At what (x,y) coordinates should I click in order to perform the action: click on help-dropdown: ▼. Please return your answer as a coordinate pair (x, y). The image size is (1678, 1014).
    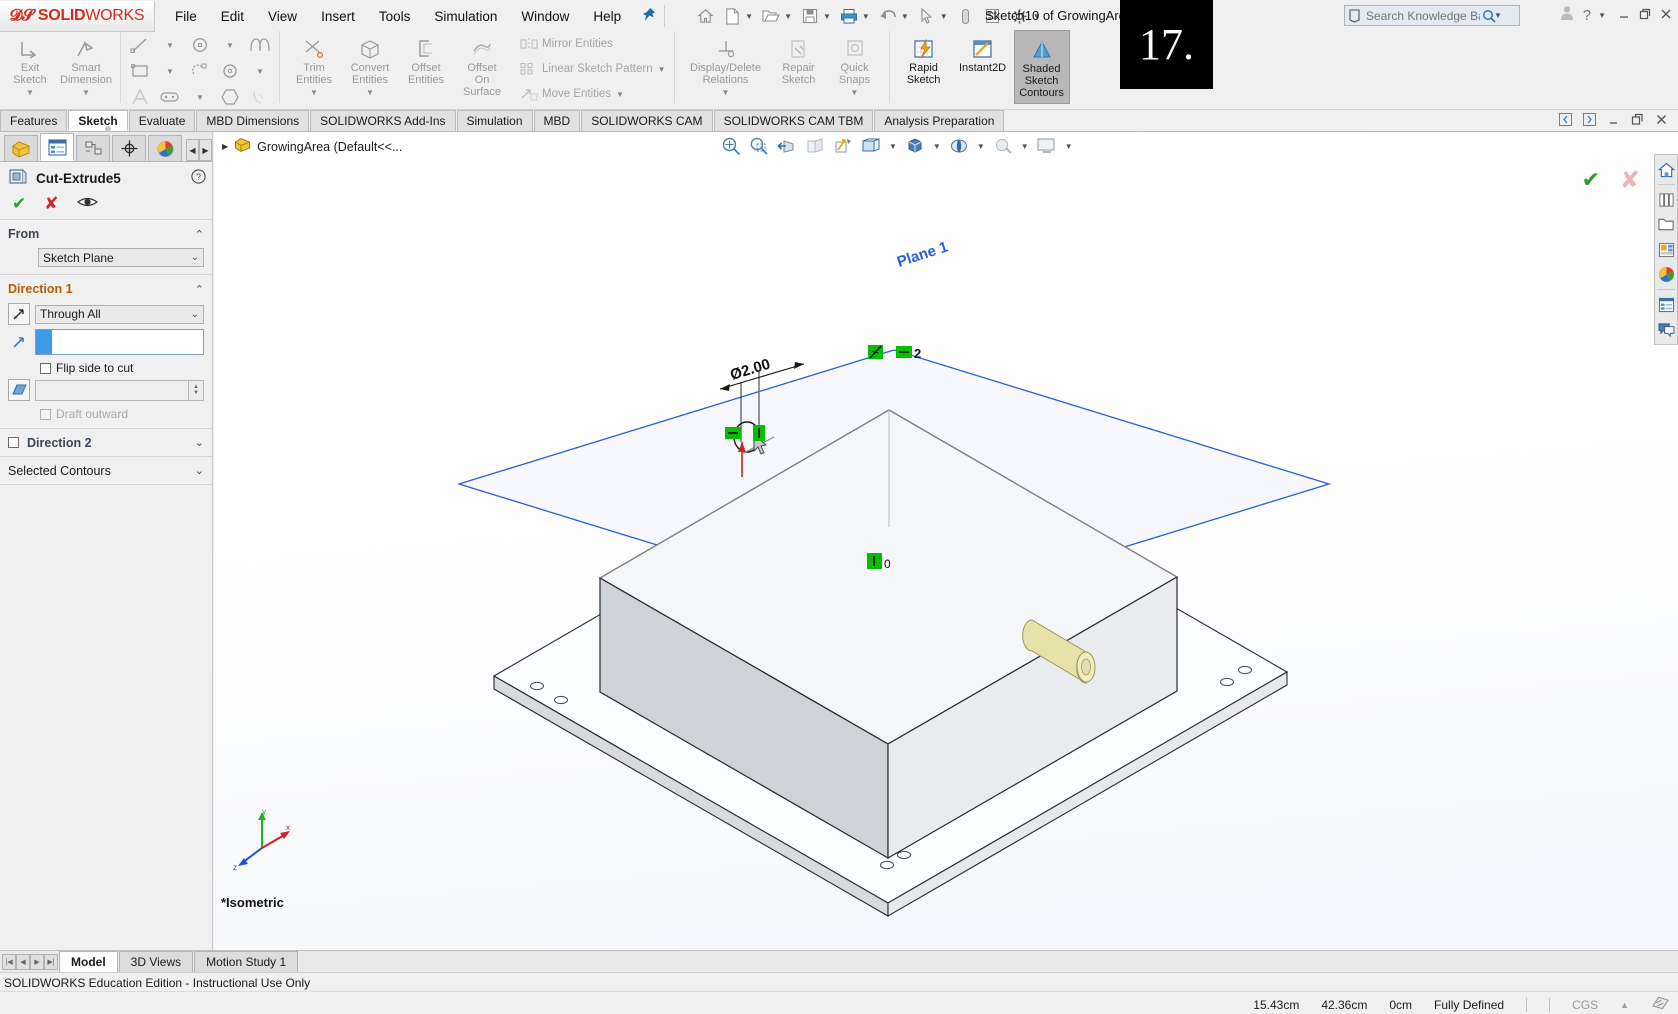
    Looking at the image, I should click on (1602, 15).